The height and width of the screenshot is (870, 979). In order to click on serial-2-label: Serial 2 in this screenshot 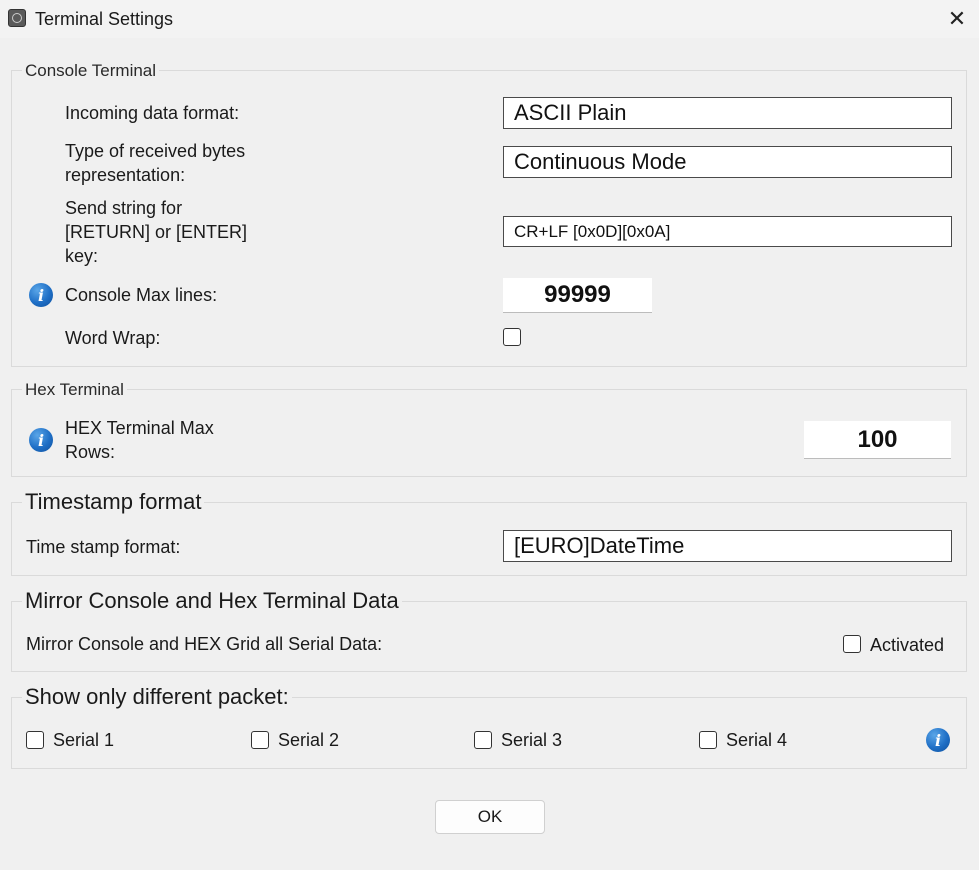, I will do `click(308, 740)`.